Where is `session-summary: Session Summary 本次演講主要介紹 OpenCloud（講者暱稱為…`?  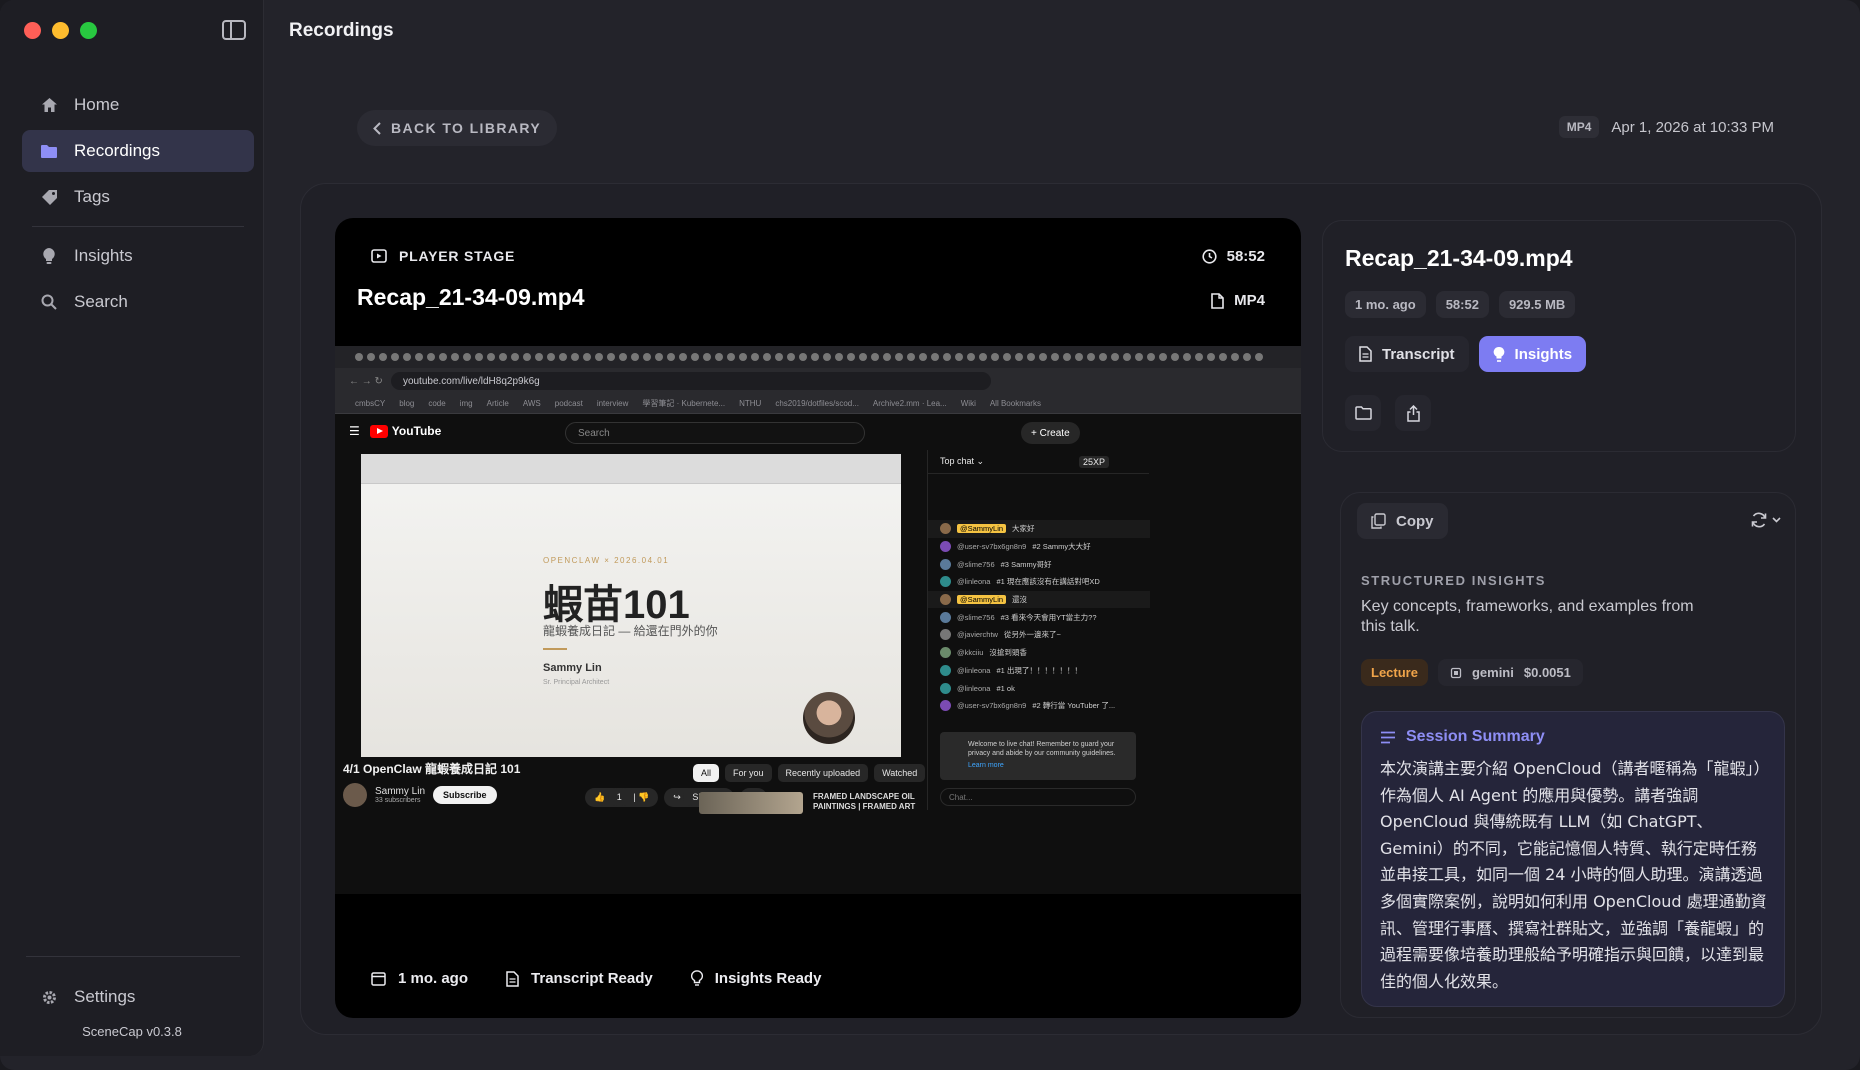 session-summary: Session Summary 本次演講主要介紹 OpenCloud（講者暱稱為… is located at coordinates (1573, 859).